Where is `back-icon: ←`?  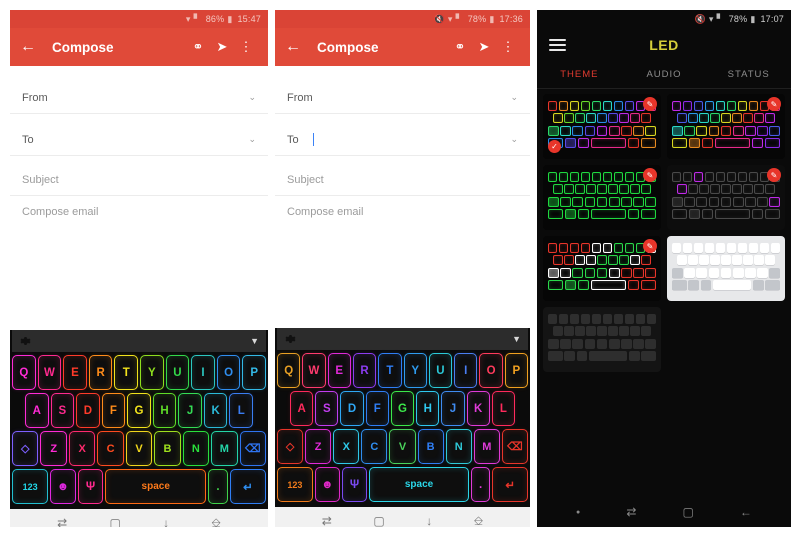
back-icon: ← is located at coordinates (746, 512).